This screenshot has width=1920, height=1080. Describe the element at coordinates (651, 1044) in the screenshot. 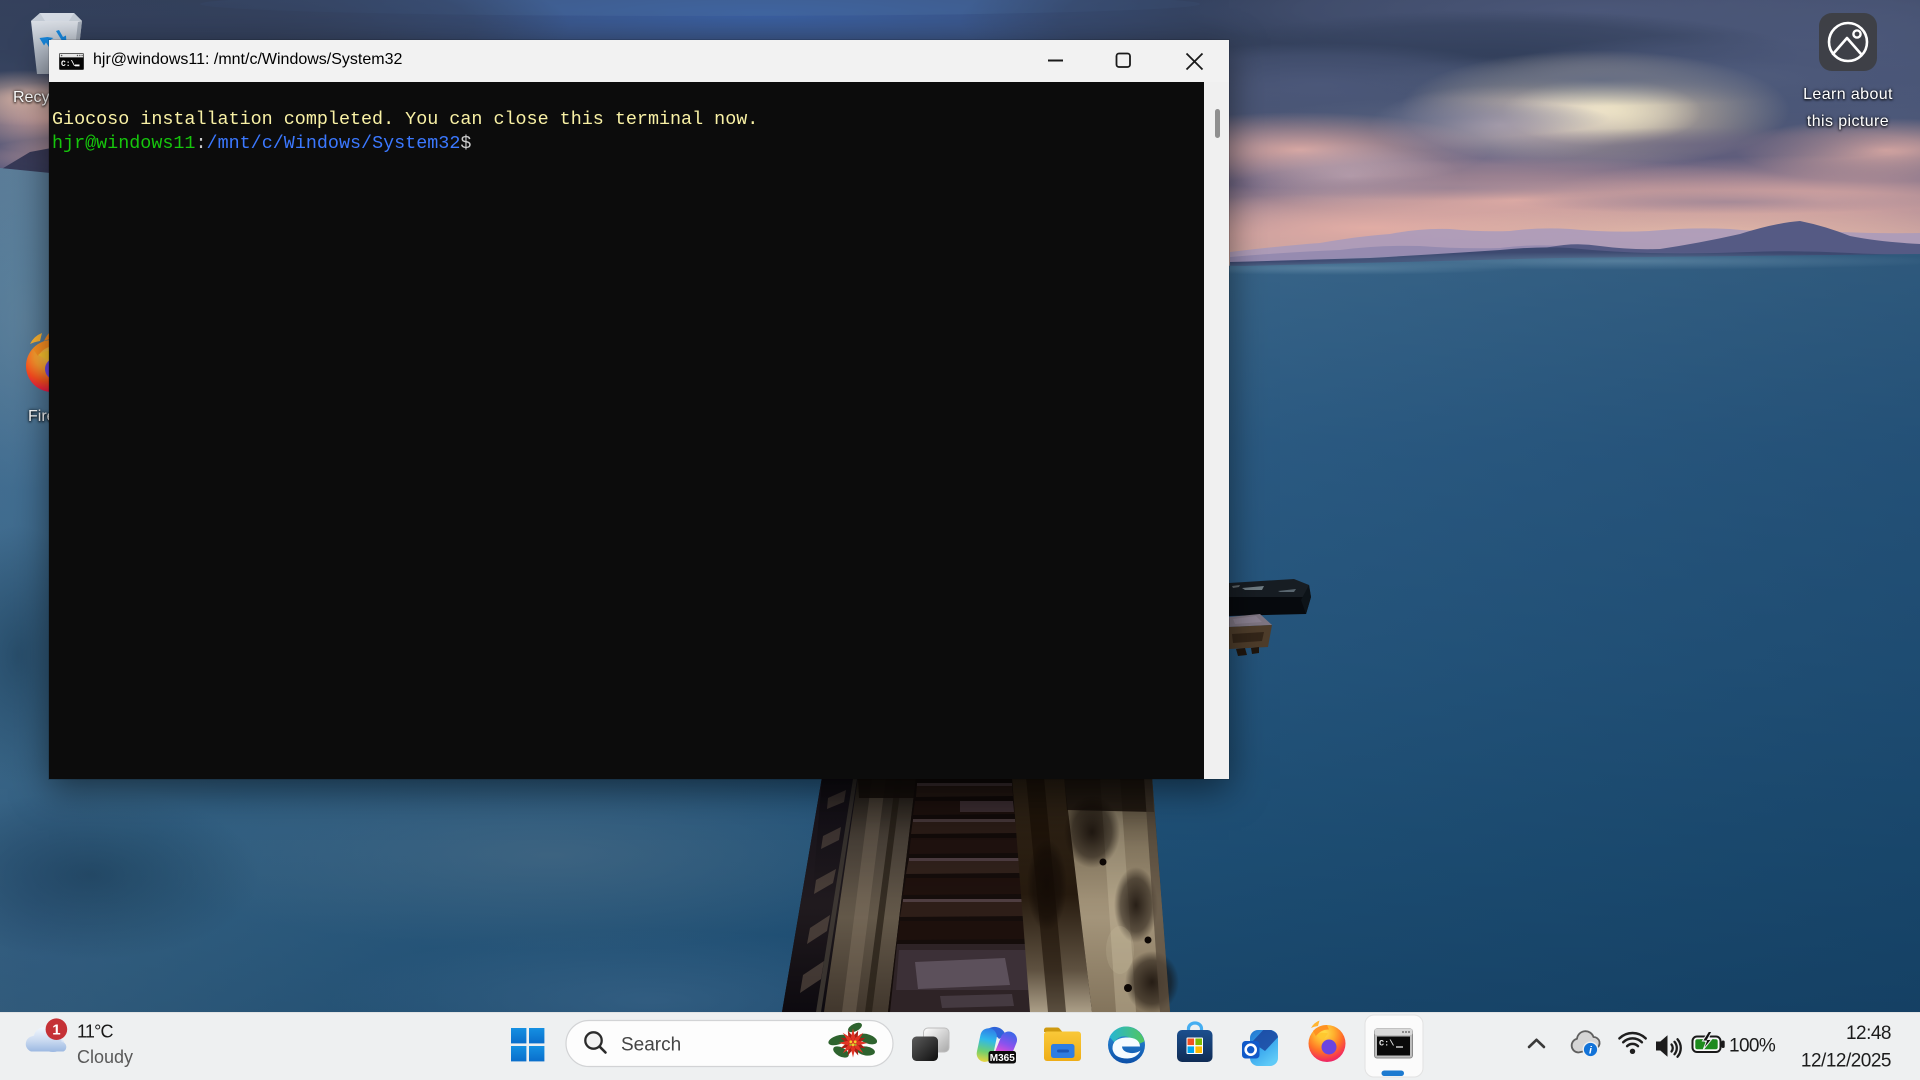

I see `svg-text: Search` at that location.